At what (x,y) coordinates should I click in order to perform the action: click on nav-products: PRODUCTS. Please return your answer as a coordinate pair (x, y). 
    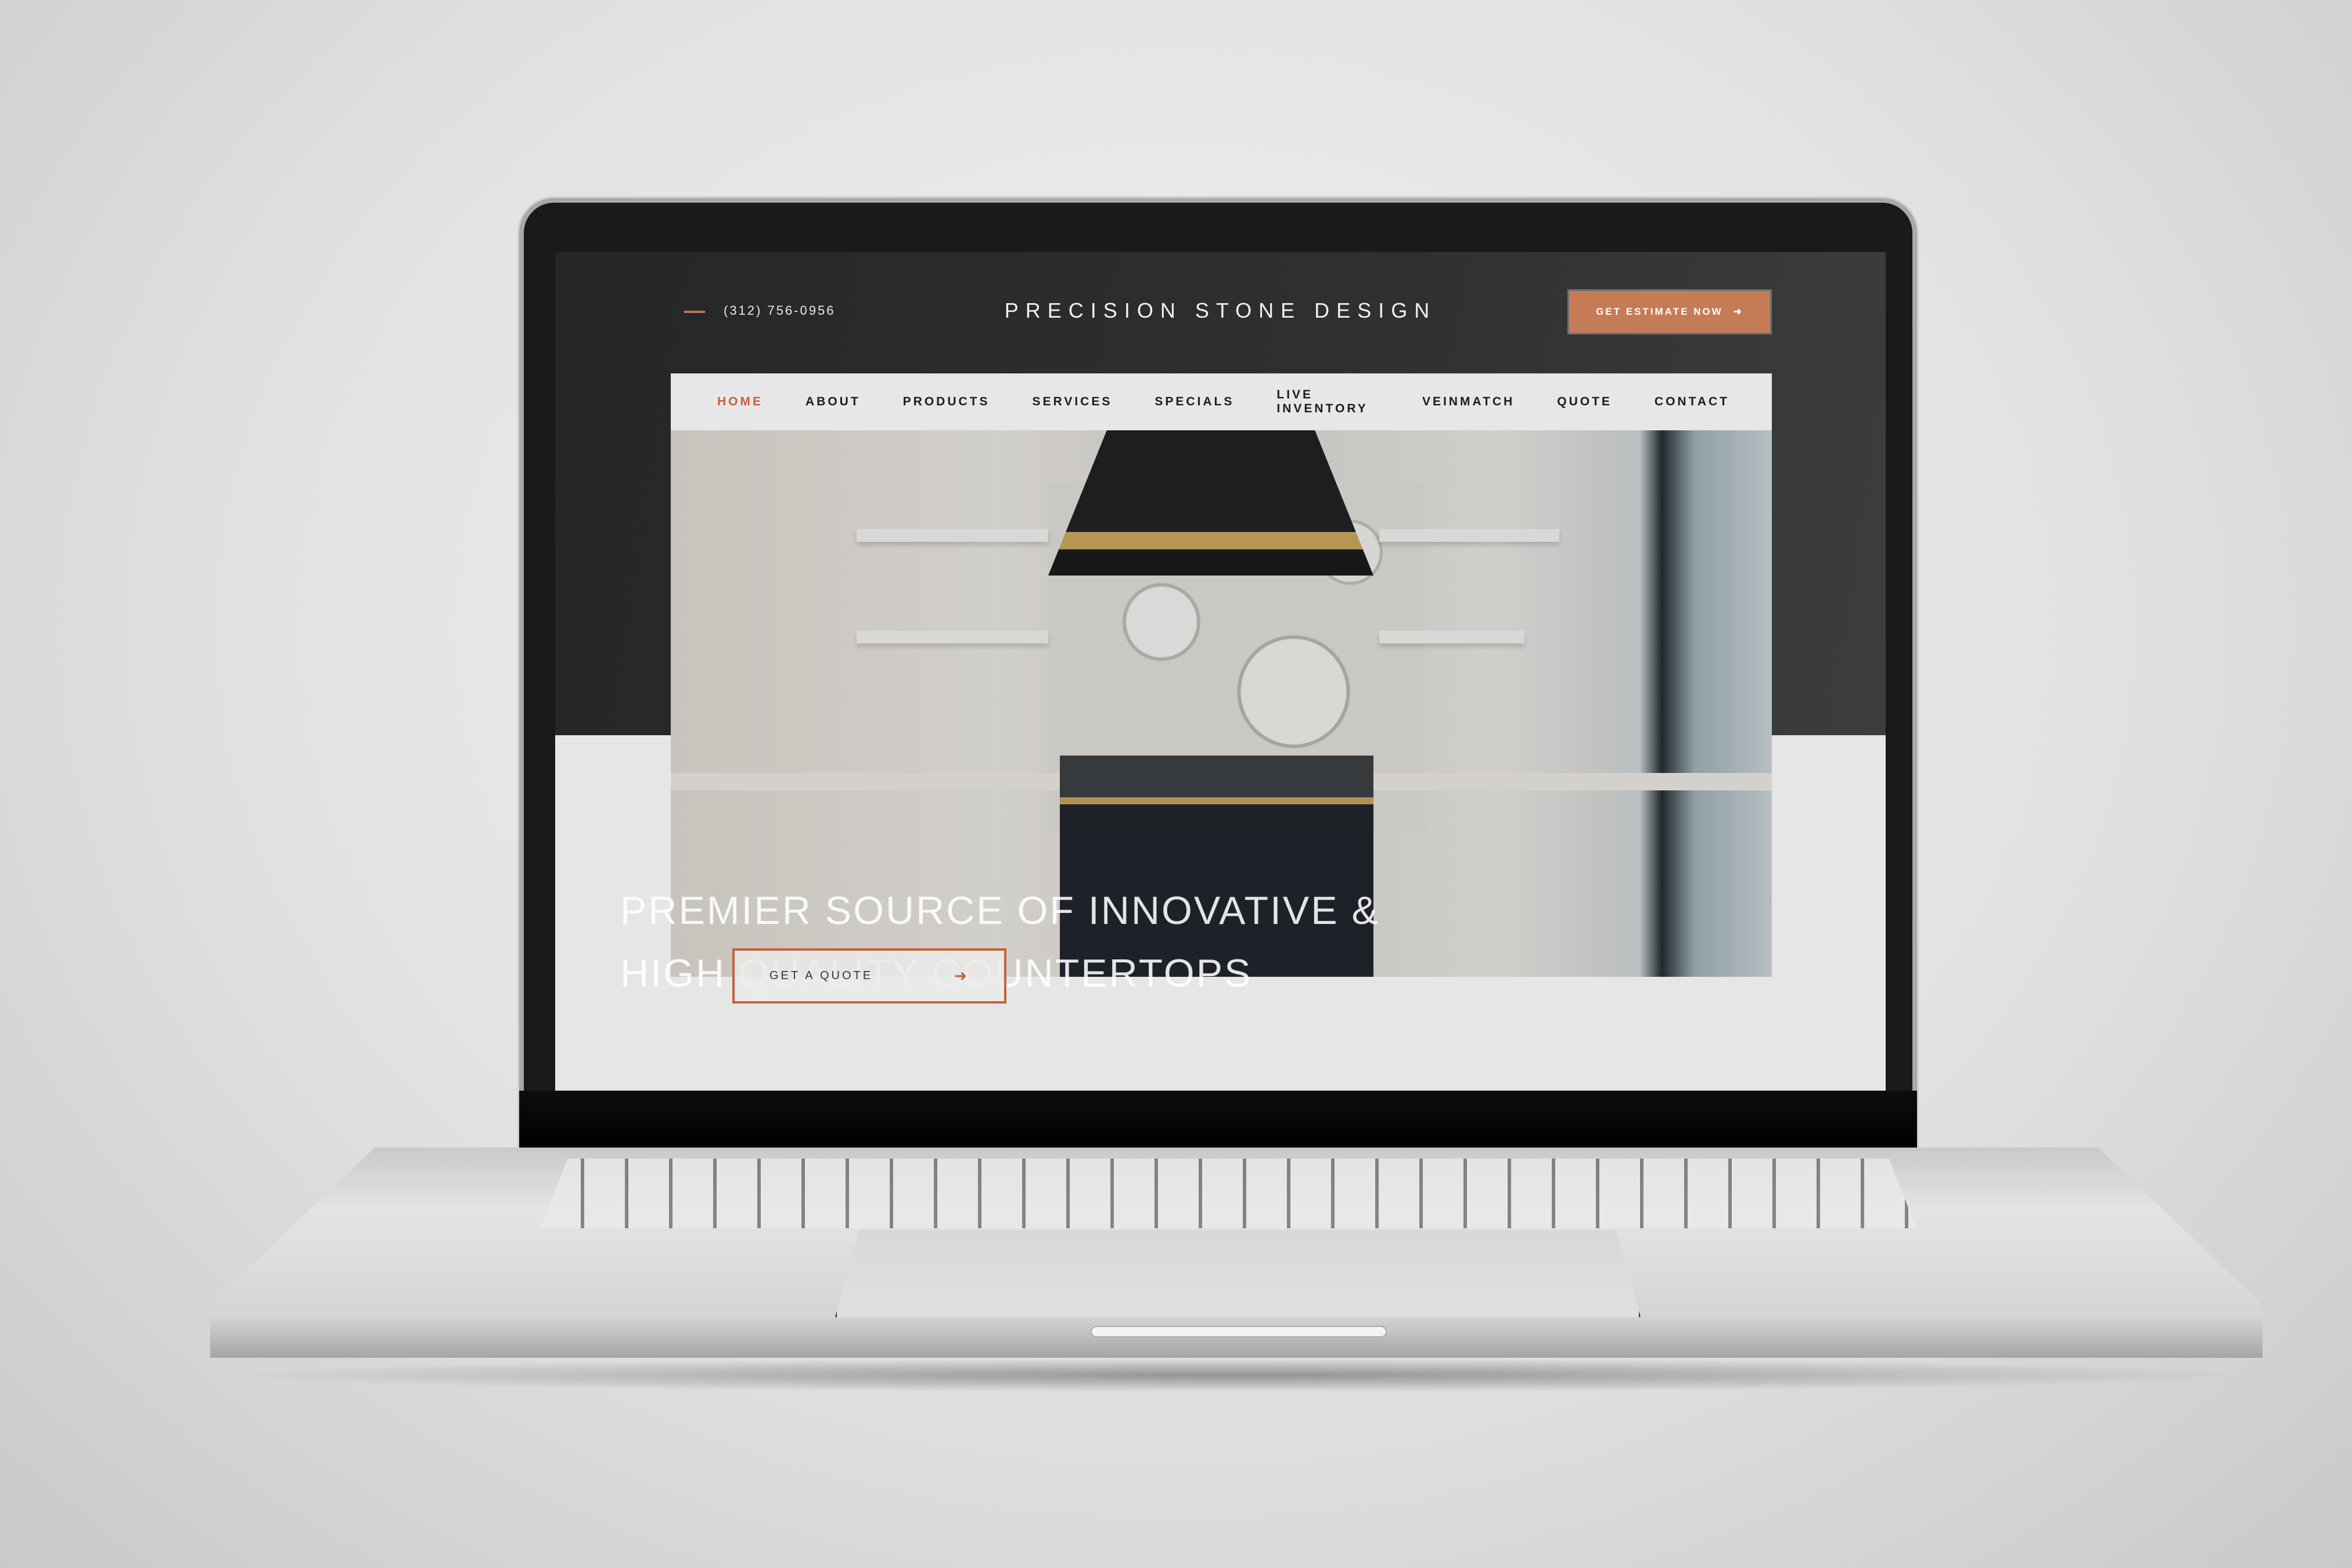
    Looking at the image, I should click on (947, 402).